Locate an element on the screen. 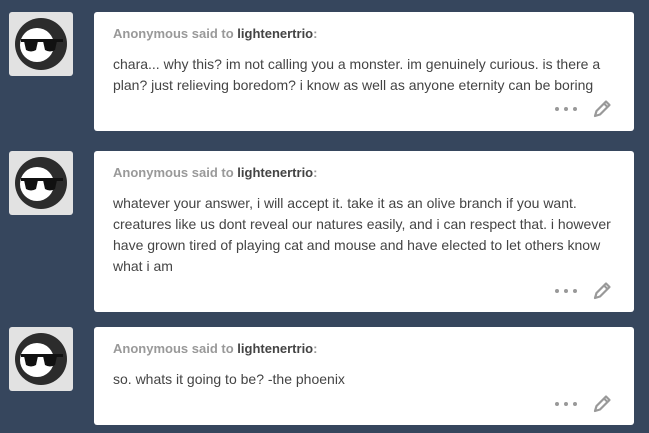 This screenshot has height=433, width=649. question-text: so. whats it going to be? -the phoenix is located at coordinates (229, 379).